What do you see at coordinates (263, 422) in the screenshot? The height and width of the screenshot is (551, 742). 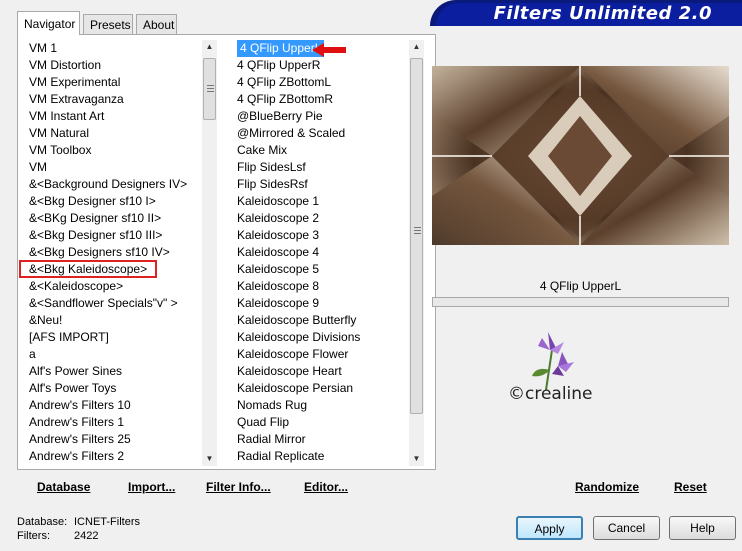 I see `filter-list-item-label: Quad Flip` at bounding box center [263, 422].